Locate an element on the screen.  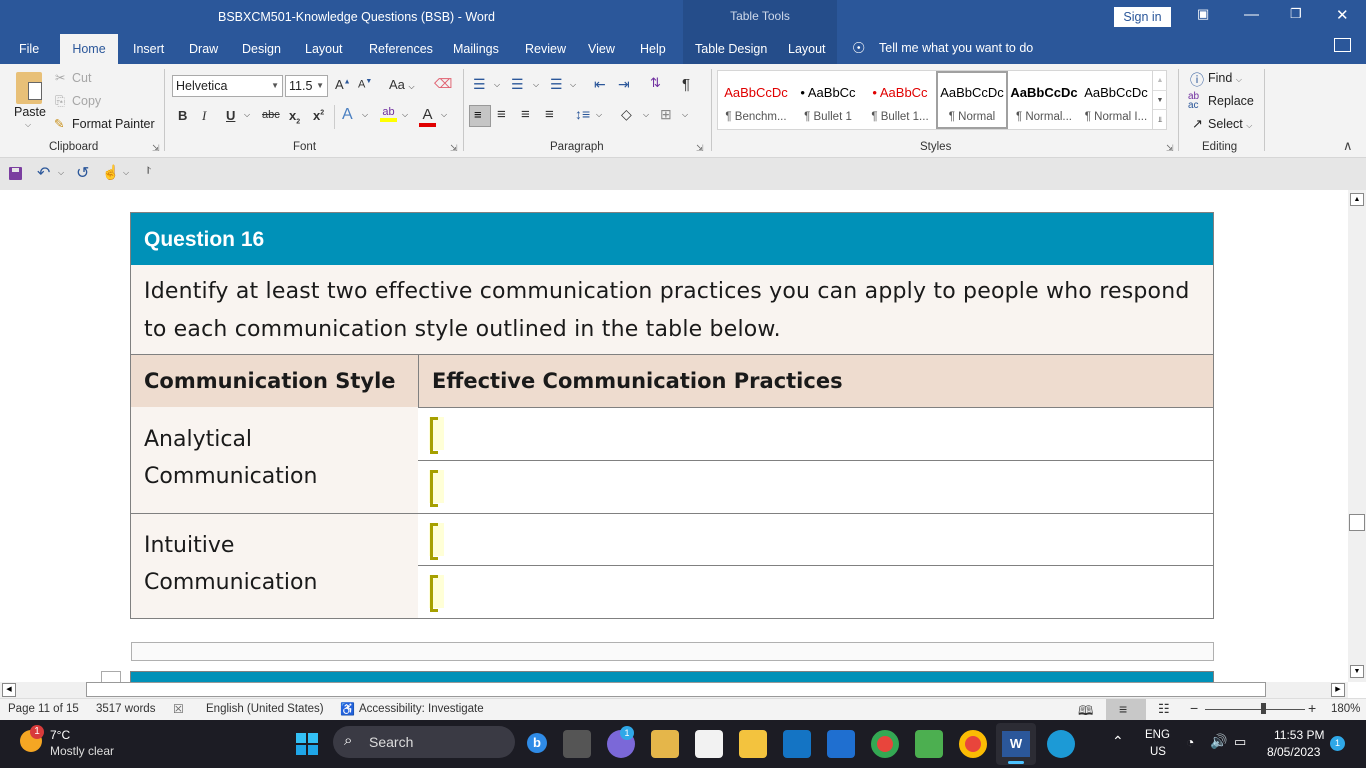
chrome-icon is located at coordinates (885, 744).